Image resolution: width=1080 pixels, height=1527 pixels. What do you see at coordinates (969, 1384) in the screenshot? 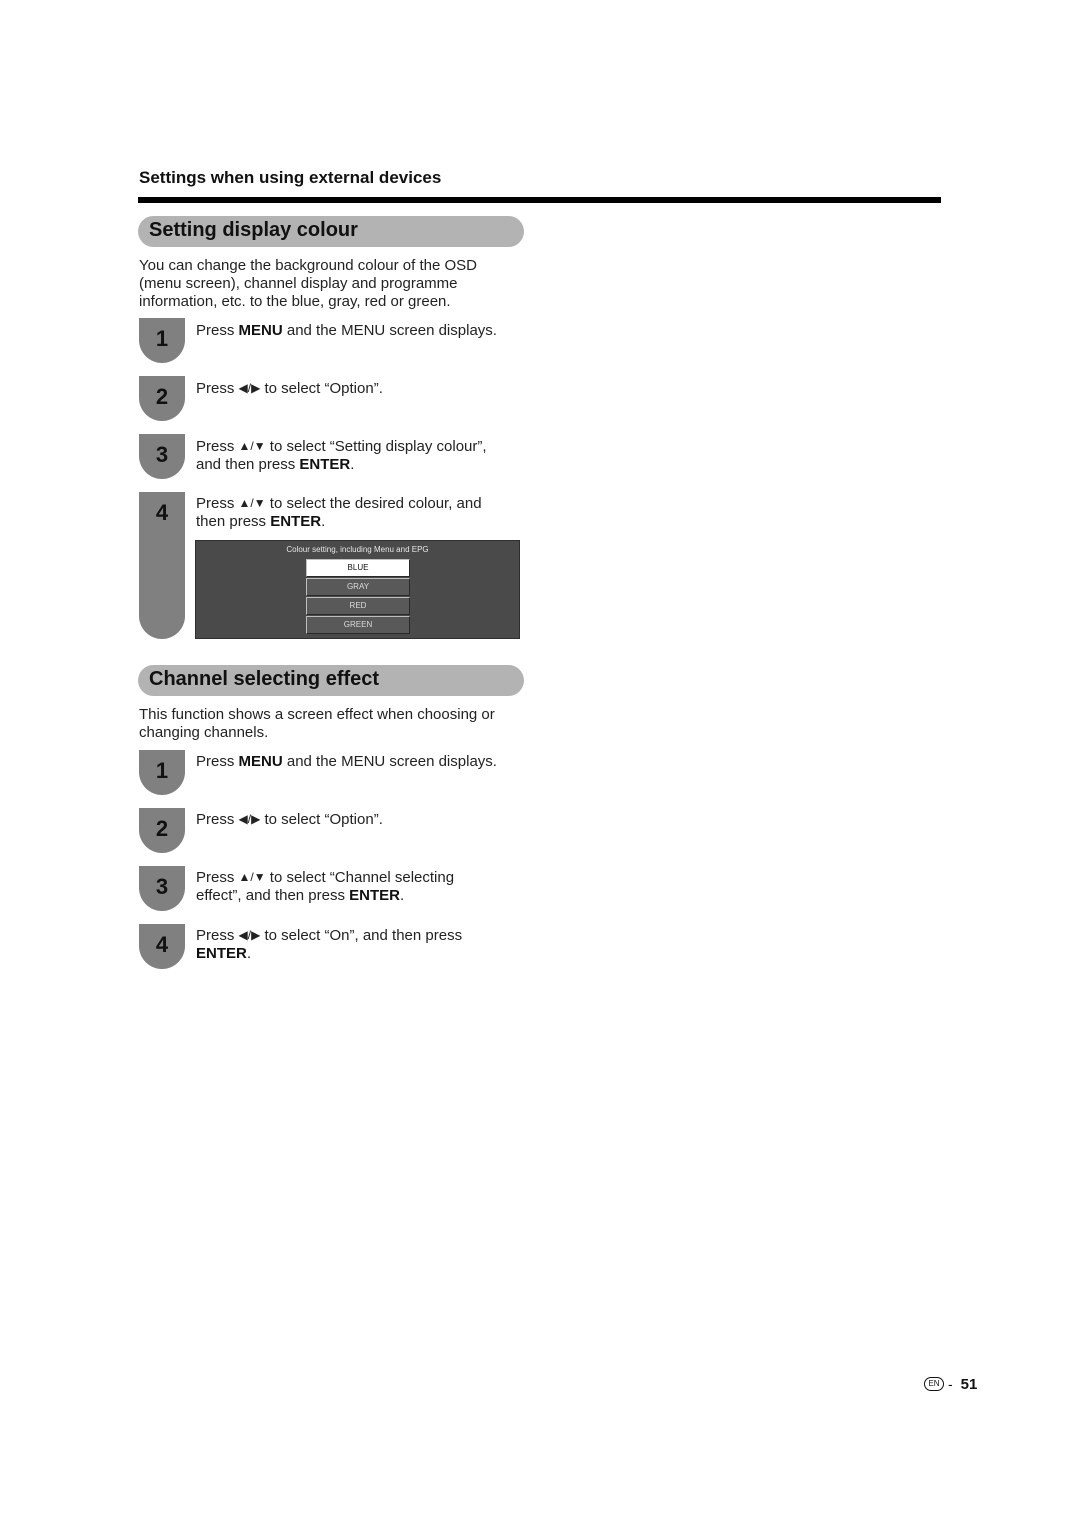
I see `page-number: 51` at bounding box center [969, 1384].